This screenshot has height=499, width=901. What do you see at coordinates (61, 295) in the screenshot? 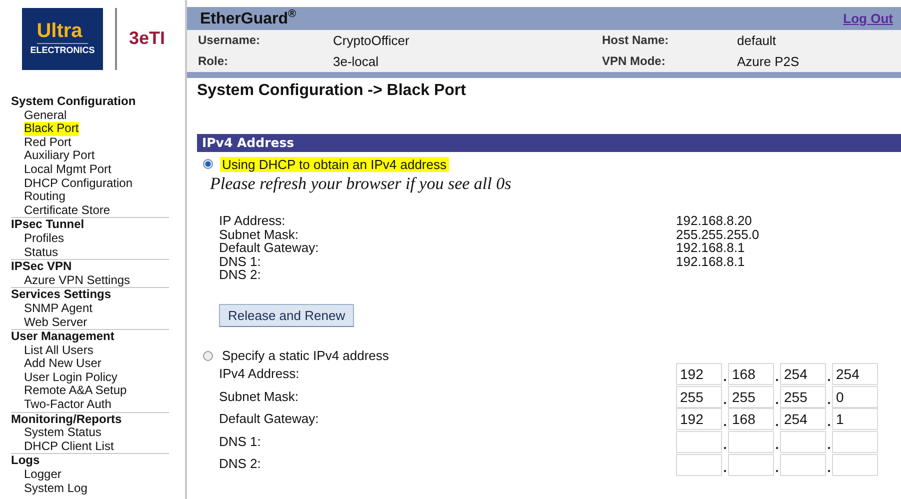
I see `nav-group-title: Services Settings` at bounding box center [61, 295].